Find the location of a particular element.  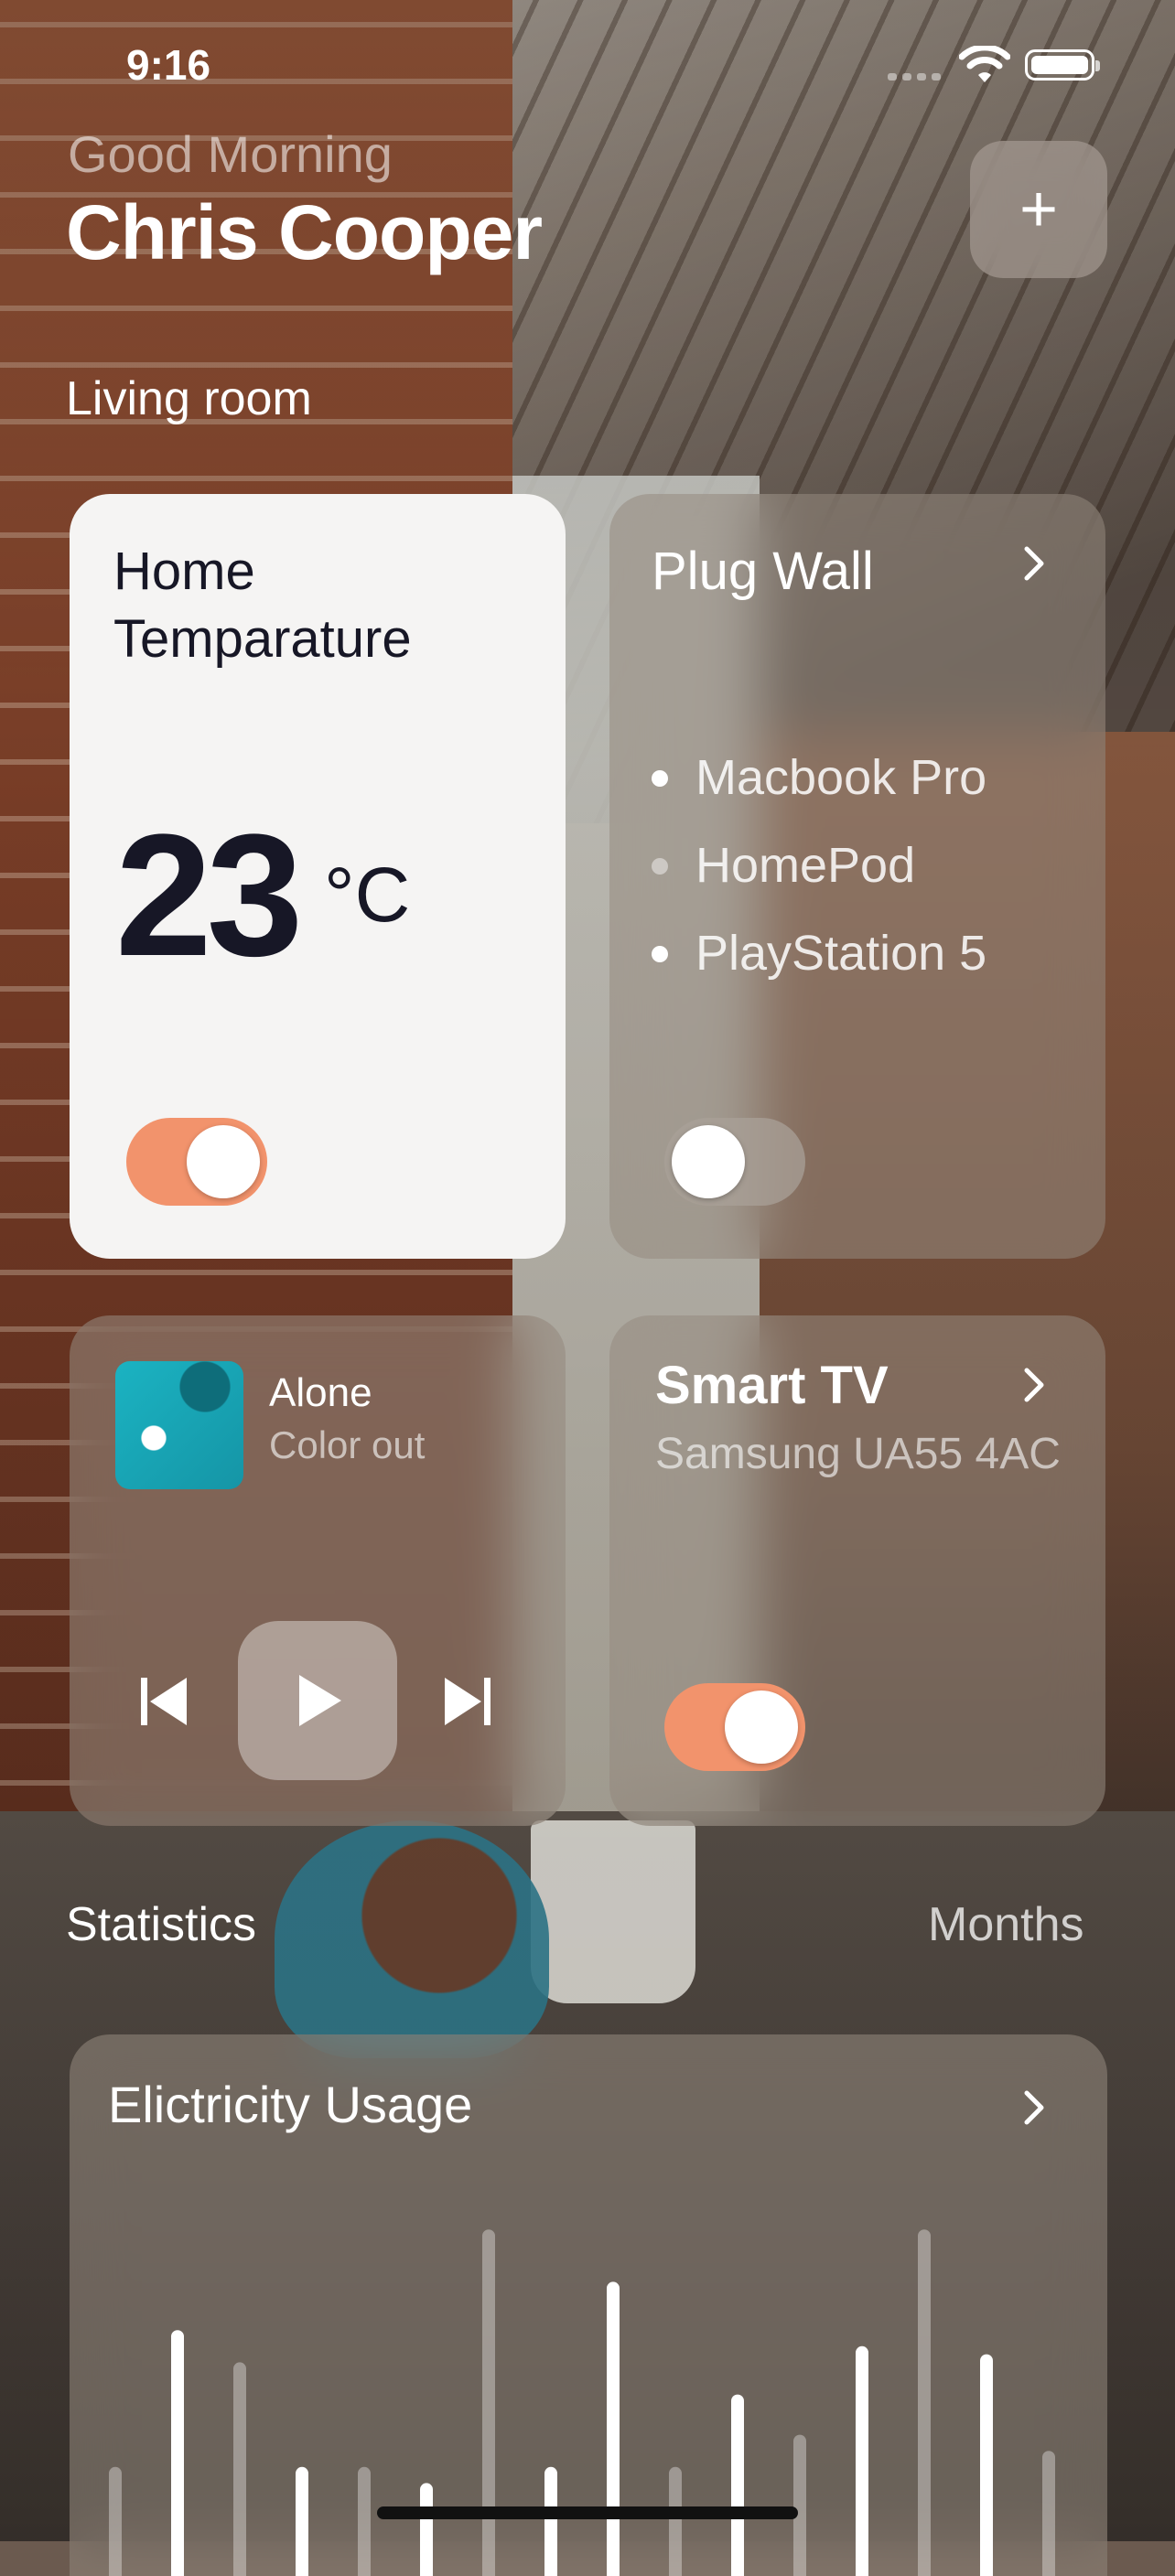

music-card: Alone Color out is located at coordinates (318, 1570).